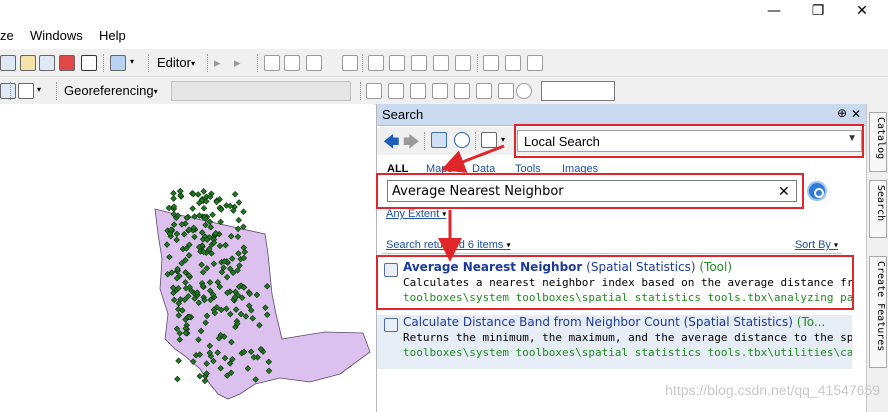  What do you see at coordinates (878, 312) in the screenshot?
I see `dock-tab-create-features: Create Features` at bounding box center [878, 312].